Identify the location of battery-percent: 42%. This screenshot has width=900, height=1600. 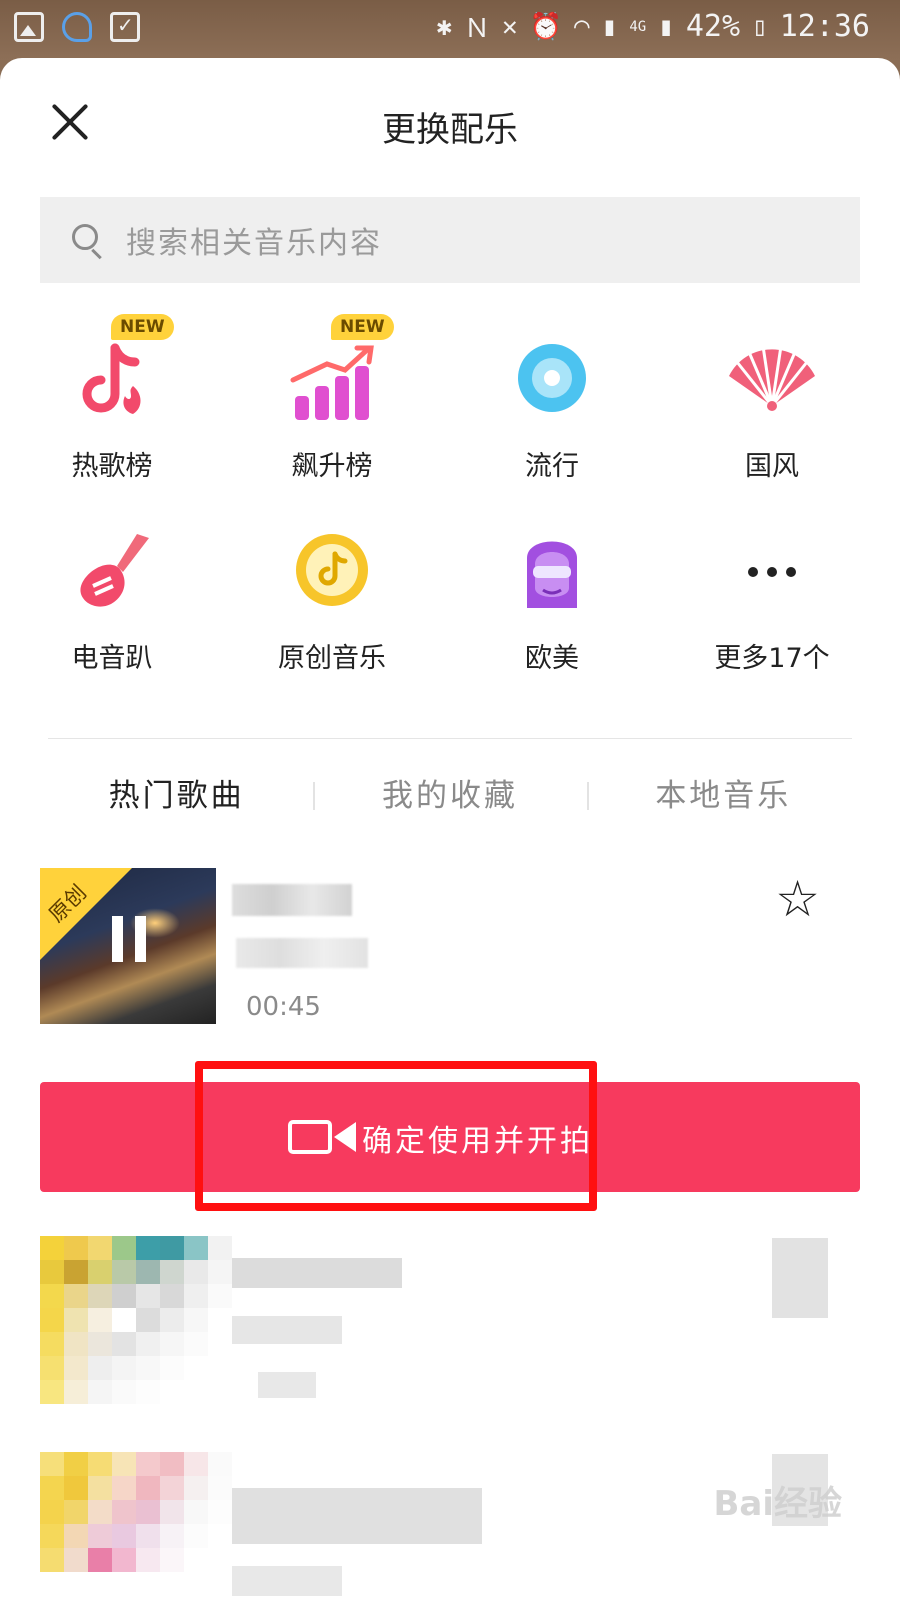
(713, 26).